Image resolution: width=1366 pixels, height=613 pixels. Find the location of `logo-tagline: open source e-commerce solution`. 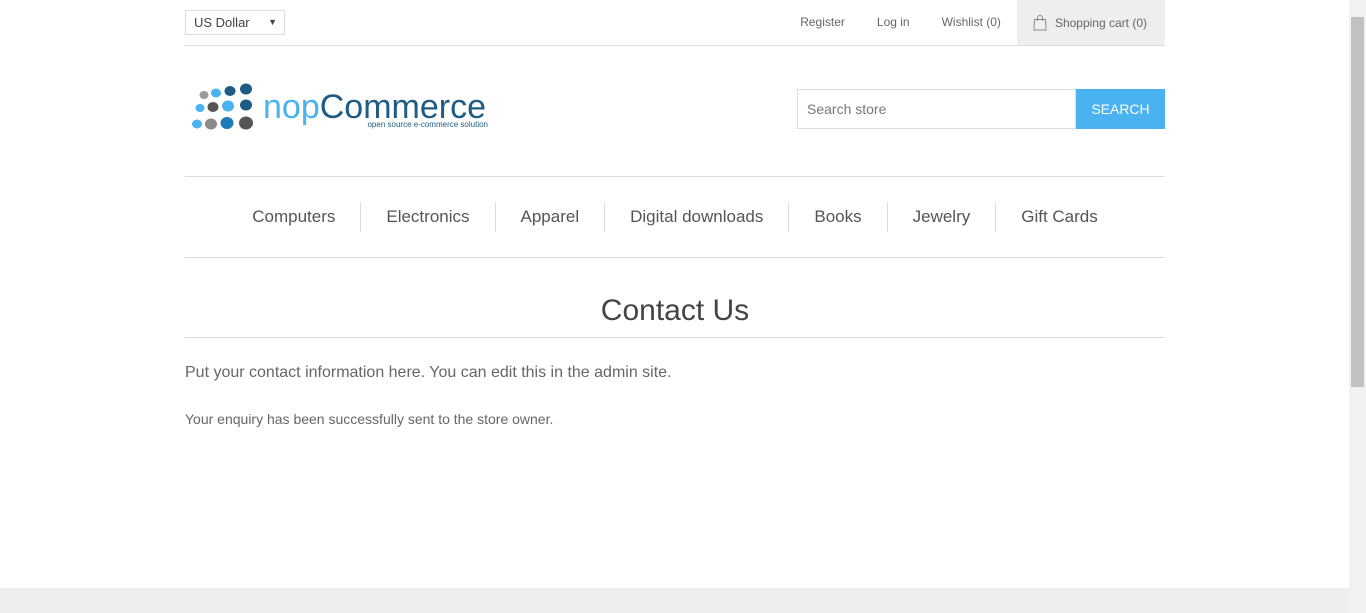

logo-tagline: open source e-commerce solution is located at coordinates (427, 124).